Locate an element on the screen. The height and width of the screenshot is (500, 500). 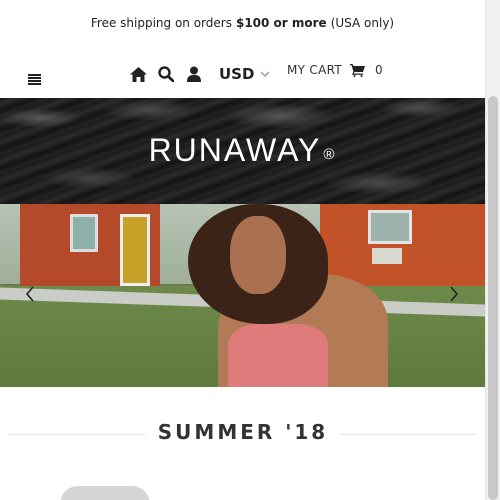
announcement-prefix: Free shipping on orders is located at coordinates (161, 23).